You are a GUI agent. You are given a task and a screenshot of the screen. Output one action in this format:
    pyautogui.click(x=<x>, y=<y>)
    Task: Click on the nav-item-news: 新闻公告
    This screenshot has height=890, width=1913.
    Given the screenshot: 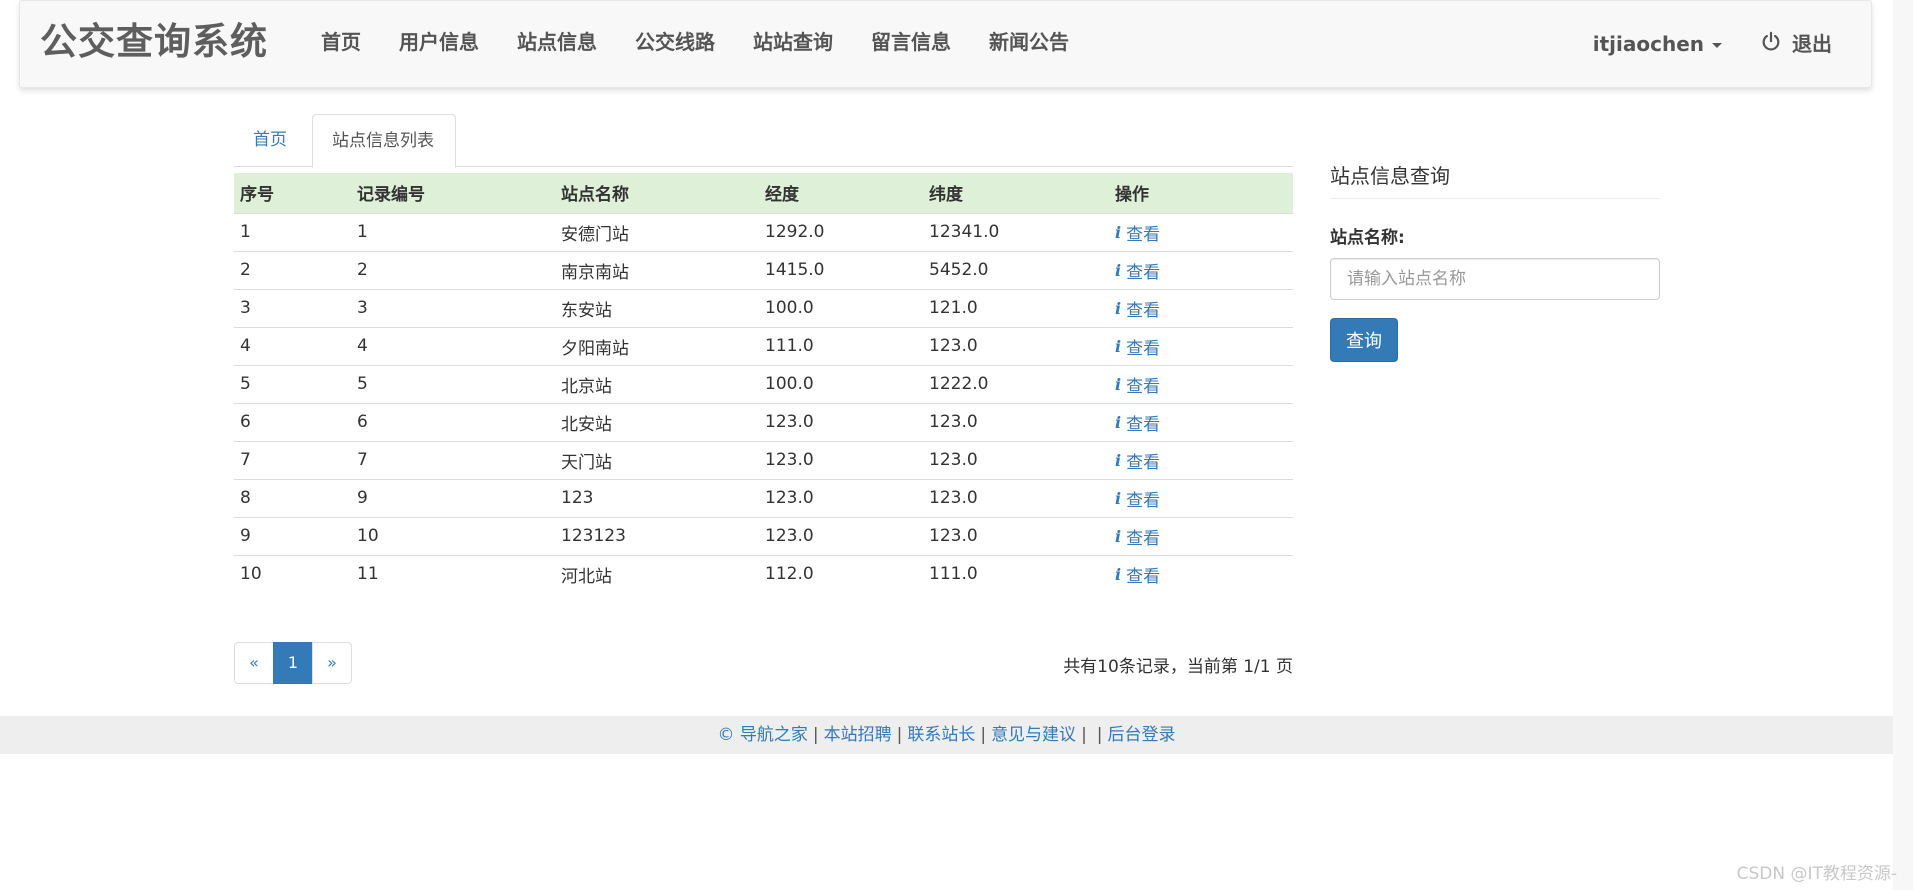 What is the action you would take?
    pyautogui.click(x=1029, y=44)
    